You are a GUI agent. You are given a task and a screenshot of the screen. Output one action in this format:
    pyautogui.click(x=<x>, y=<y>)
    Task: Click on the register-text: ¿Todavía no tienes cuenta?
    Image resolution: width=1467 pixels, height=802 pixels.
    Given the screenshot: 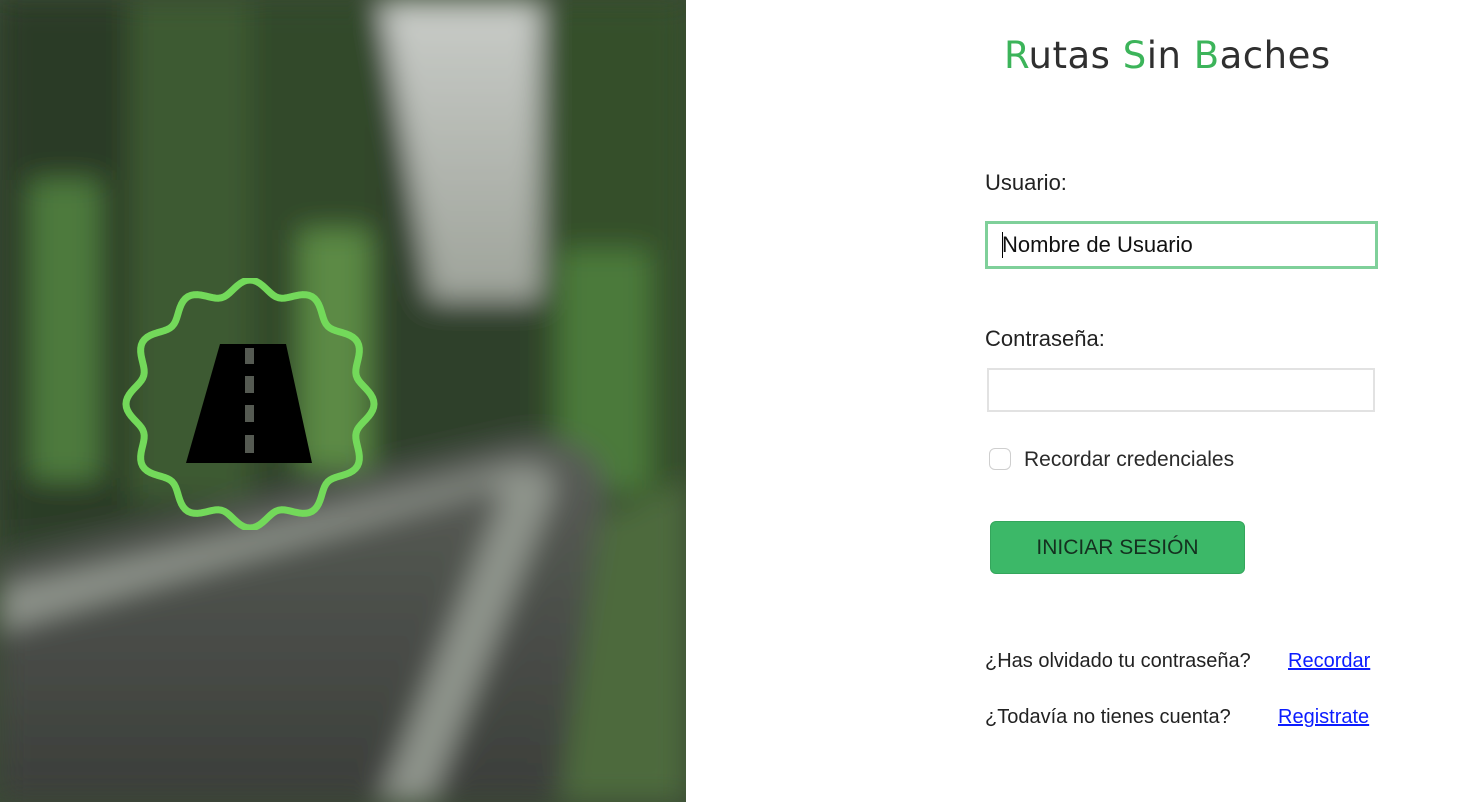 What is the action you would take?
    pyautogui.click(x=1108, y=717)
    